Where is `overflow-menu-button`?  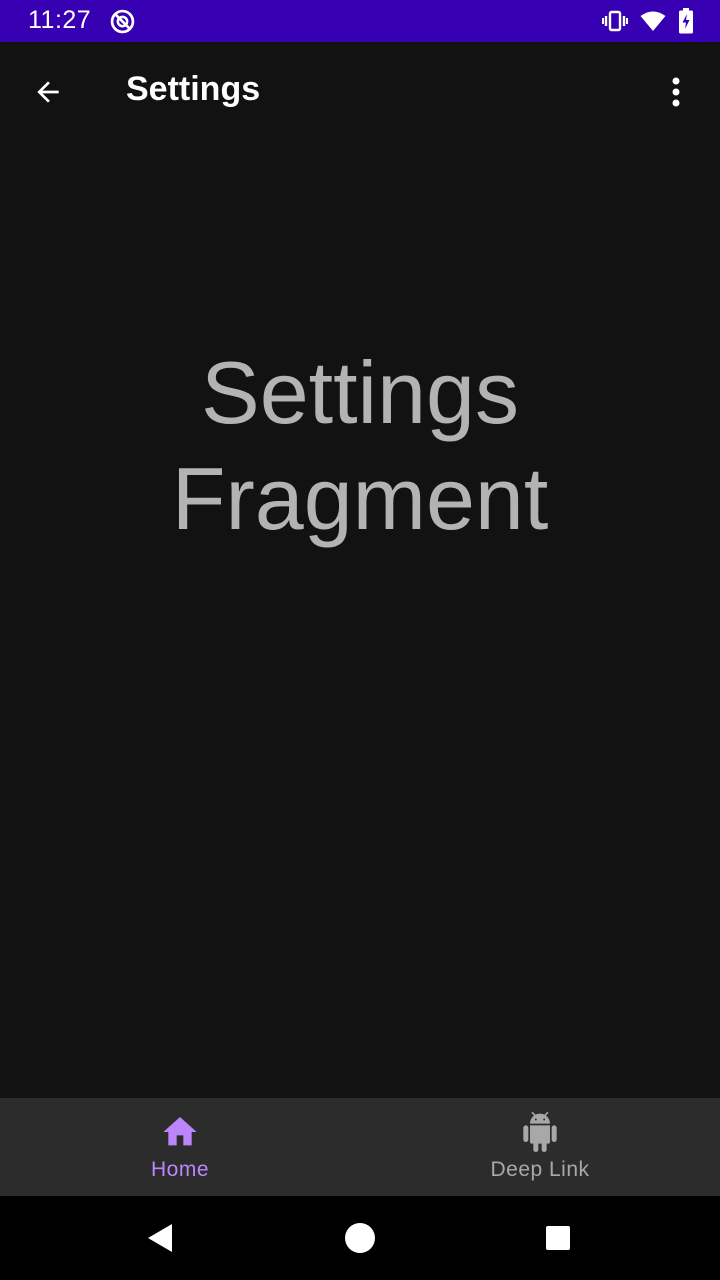 overflow-menu-button is located at coordinates (676, 92).